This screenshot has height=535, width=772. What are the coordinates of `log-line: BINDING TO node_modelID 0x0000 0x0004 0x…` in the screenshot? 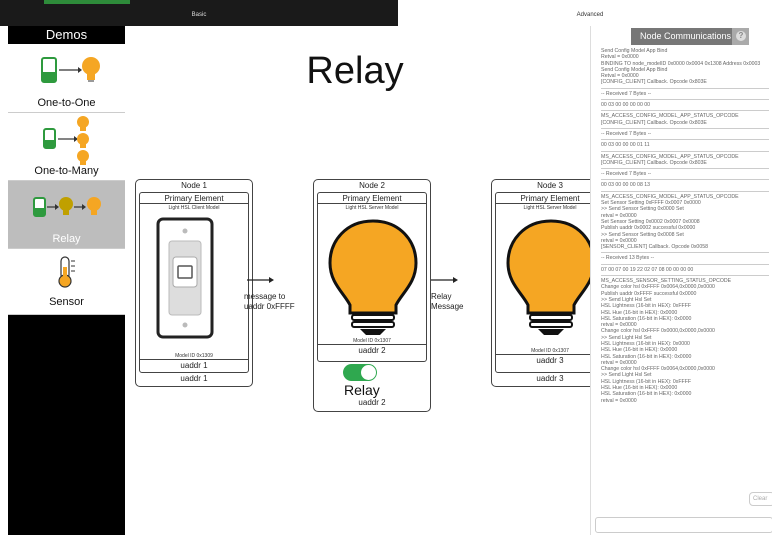 It's located at (681, 63).